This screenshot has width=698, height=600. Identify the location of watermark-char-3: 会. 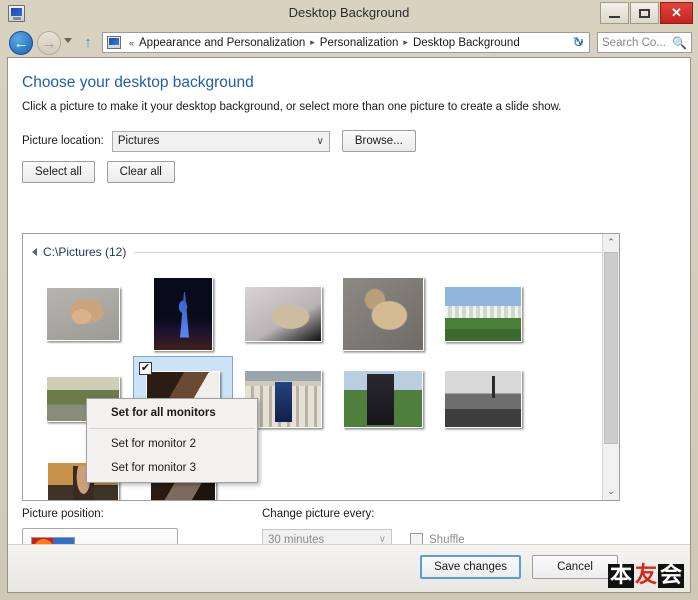
(670, 575).